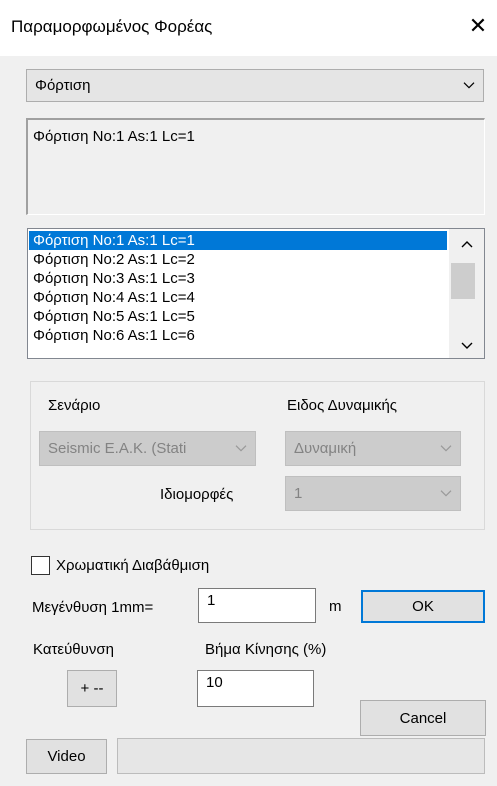 Image resolution: width=497 pixels, height=786 pixels. Describe the element at coordinates (63, 85) in the screenshot. I see `view-select-value: Φόρτιση` at that location.